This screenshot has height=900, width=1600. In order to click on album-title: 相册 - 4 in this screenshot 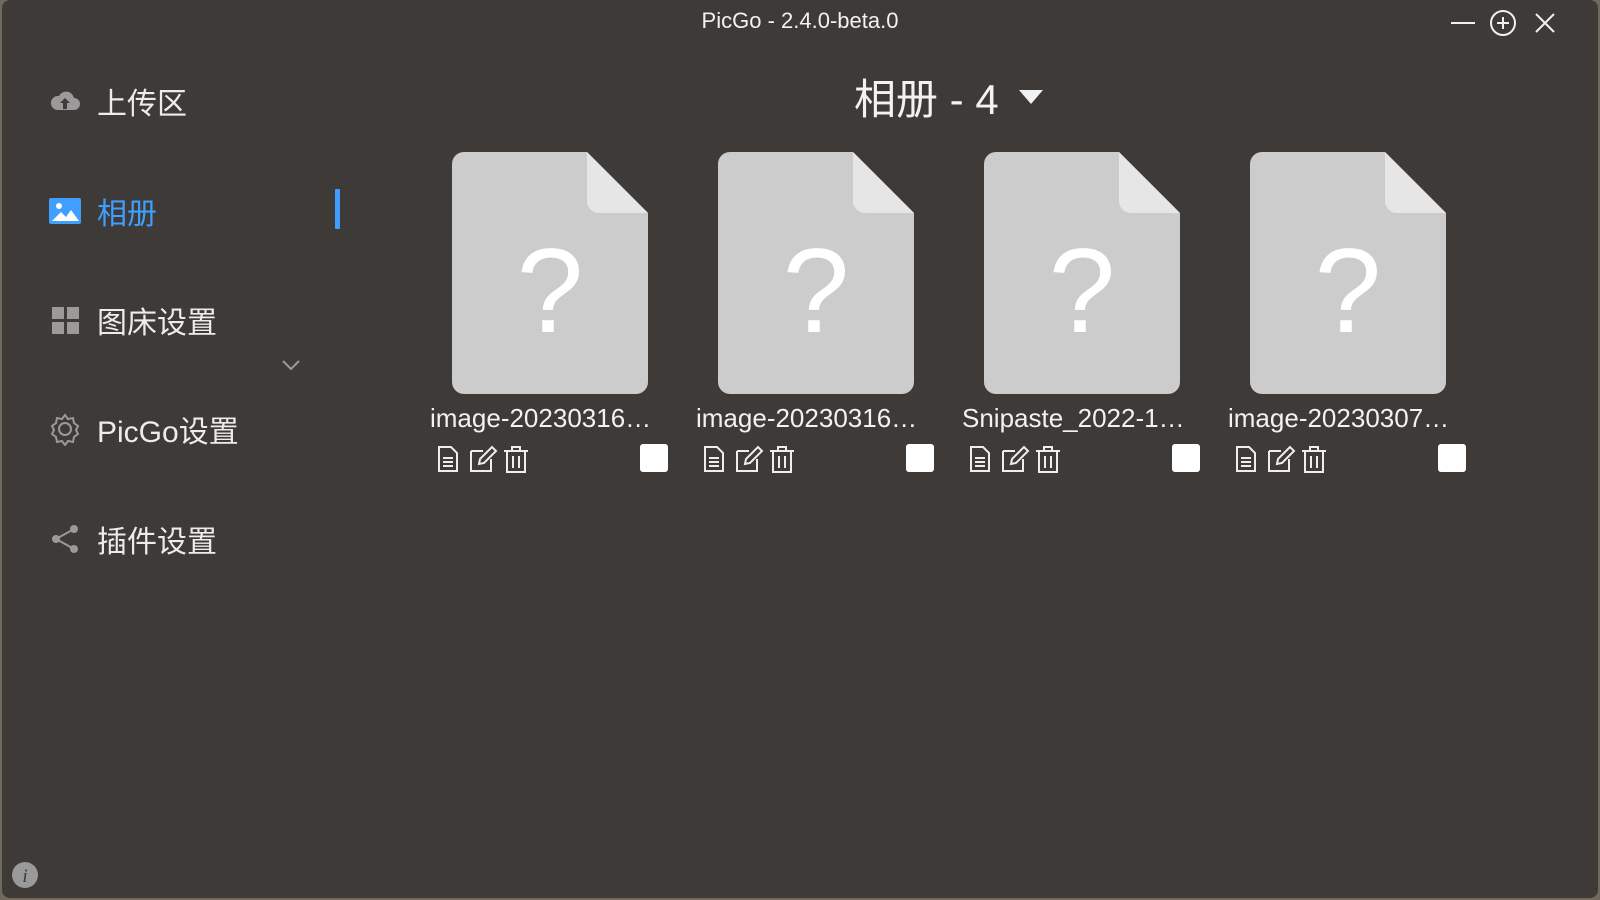, I will do `click(926, 99)`.